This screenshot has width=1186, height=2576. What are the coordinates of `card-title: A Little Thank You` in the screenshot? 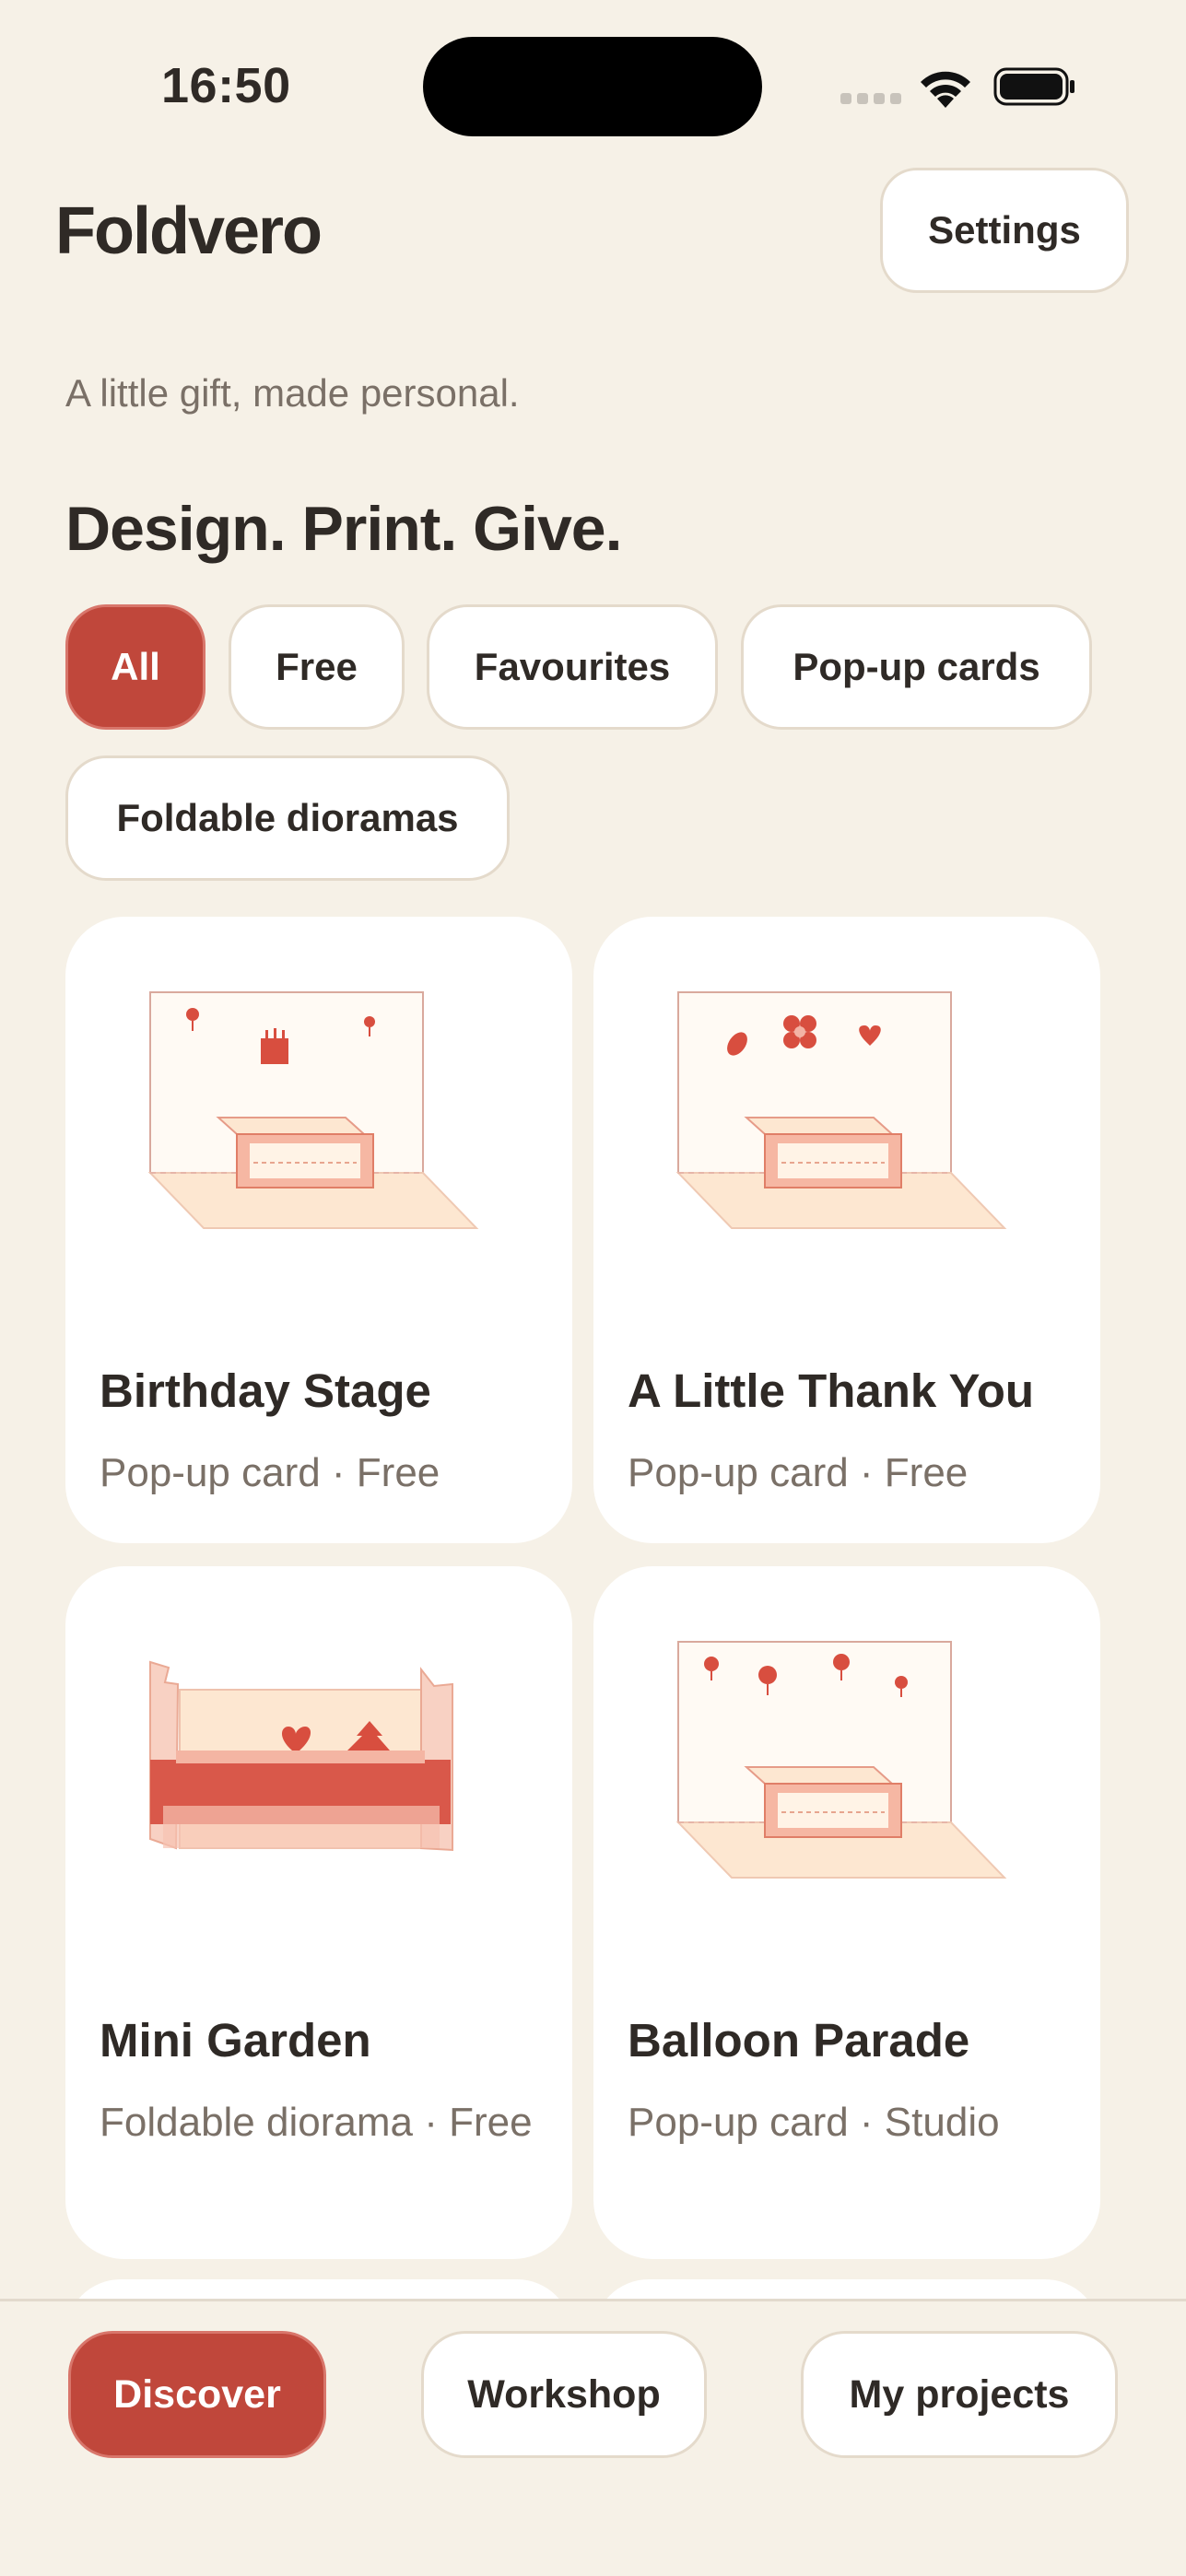 It's located at (831, 1390).